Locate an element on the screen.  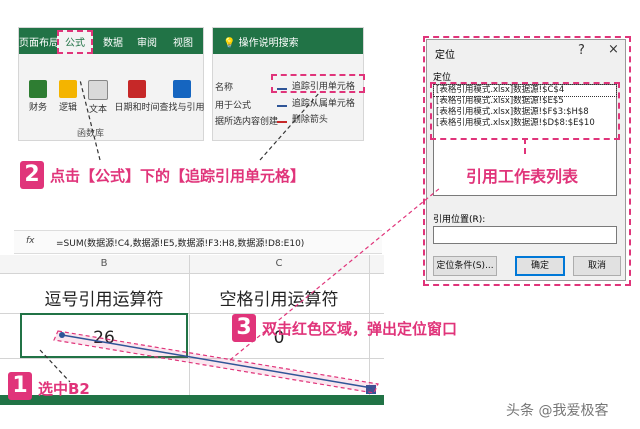
step-1-text: 选中B2 is located at coordinates (64, 389).